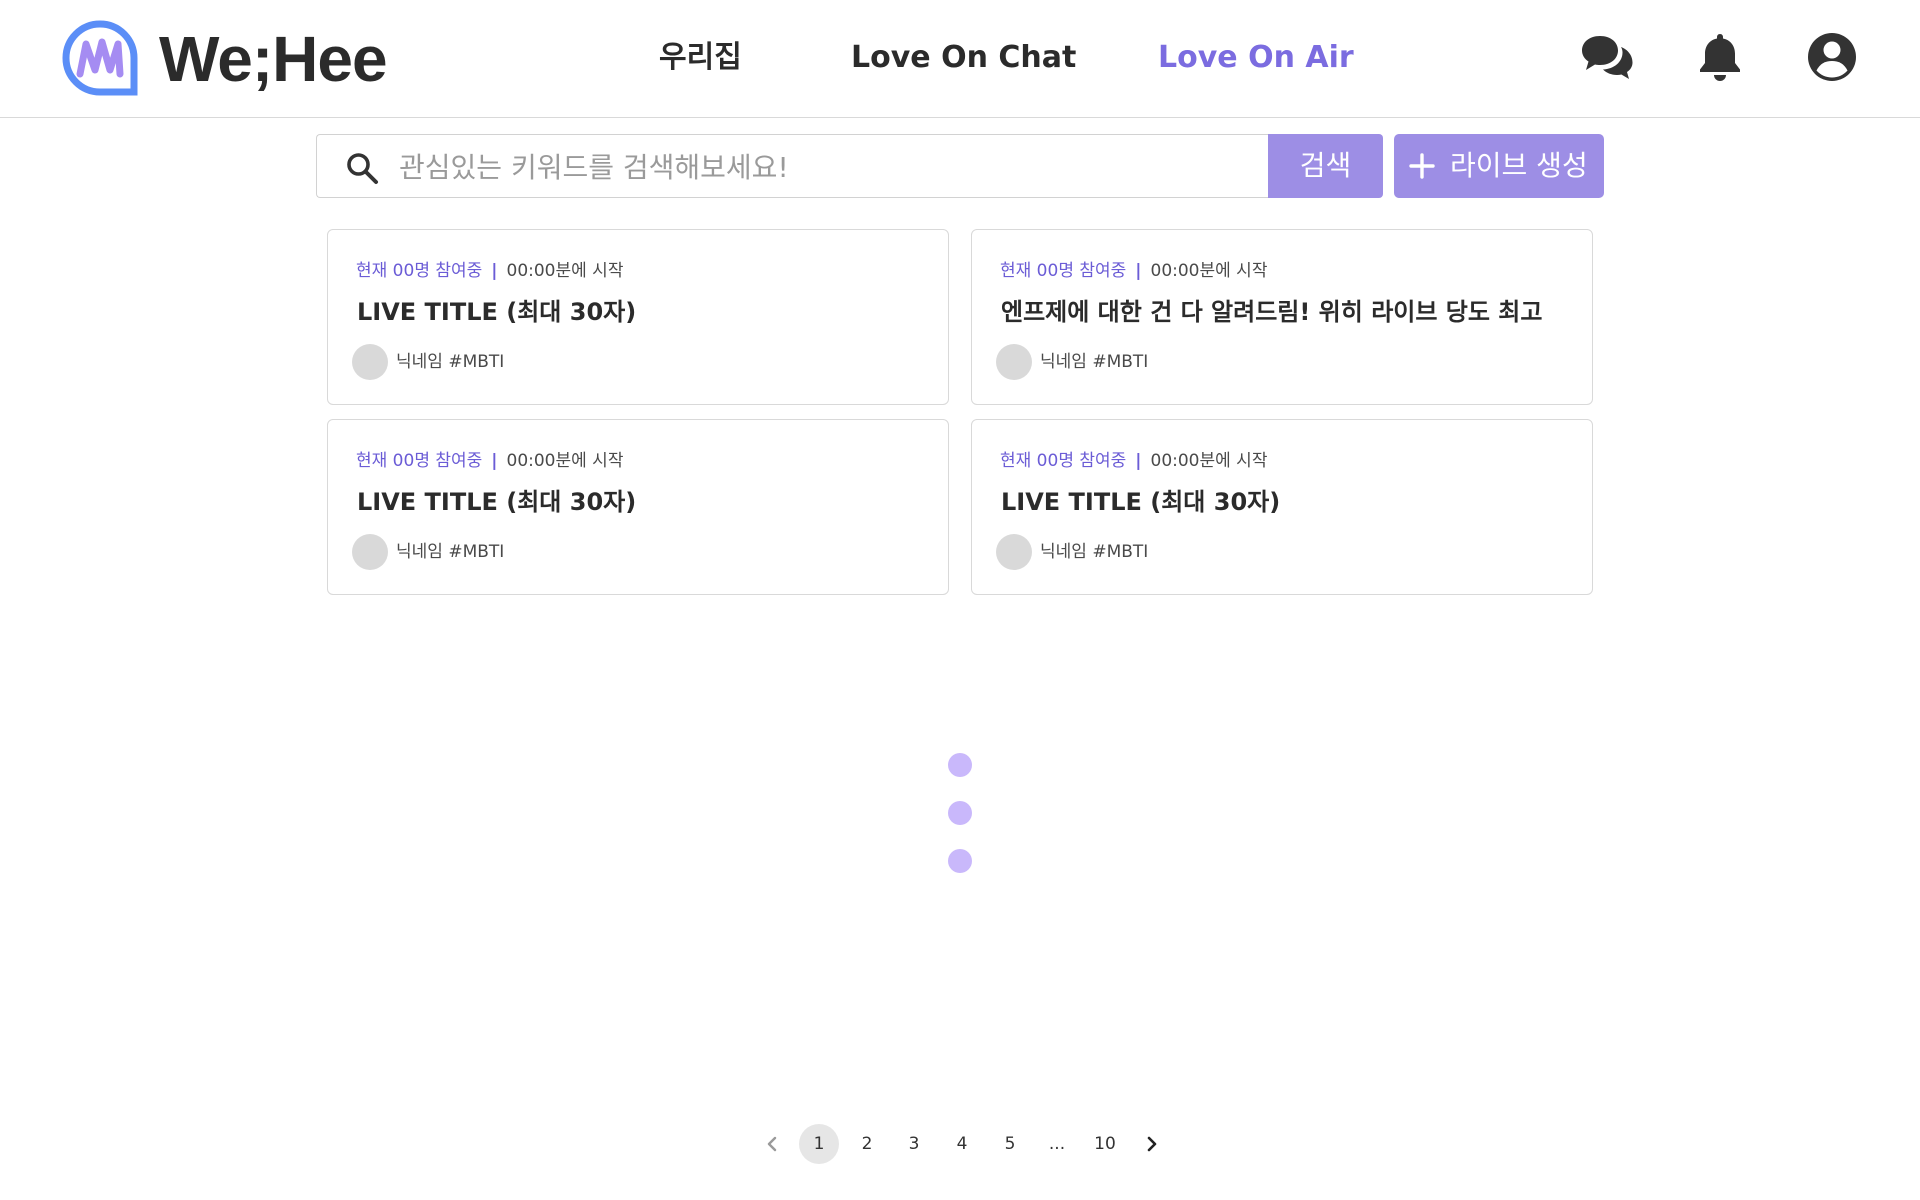  Describe the element at coordinates (824, 167) in the screenshot. I see `search-input` at that location.